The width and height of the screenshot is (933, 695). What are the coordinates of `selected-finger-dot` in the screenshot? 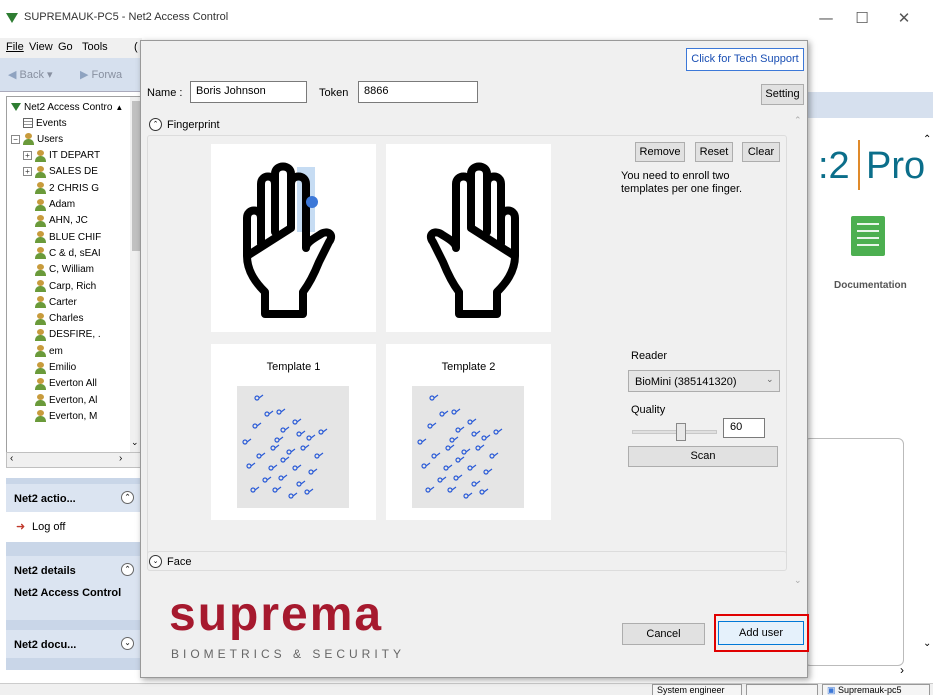 It's located at (312, 202).